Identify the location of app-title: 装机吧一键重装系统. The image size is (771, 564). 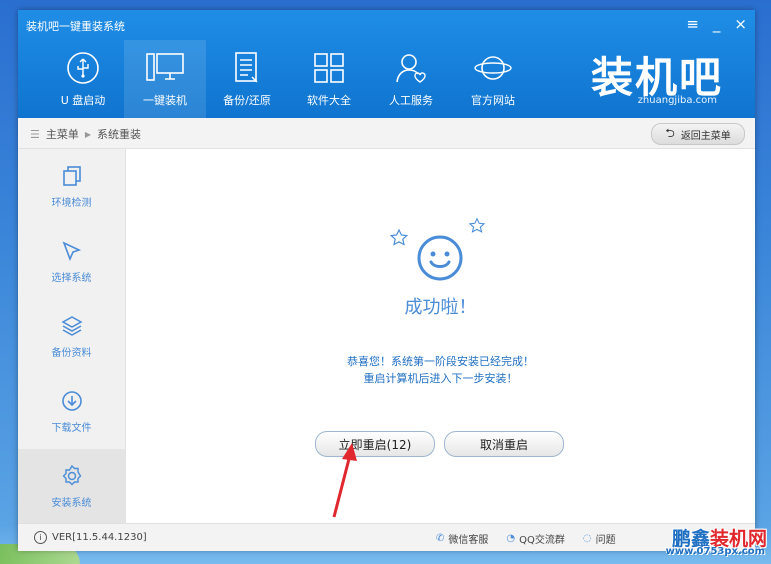
(75, 26).